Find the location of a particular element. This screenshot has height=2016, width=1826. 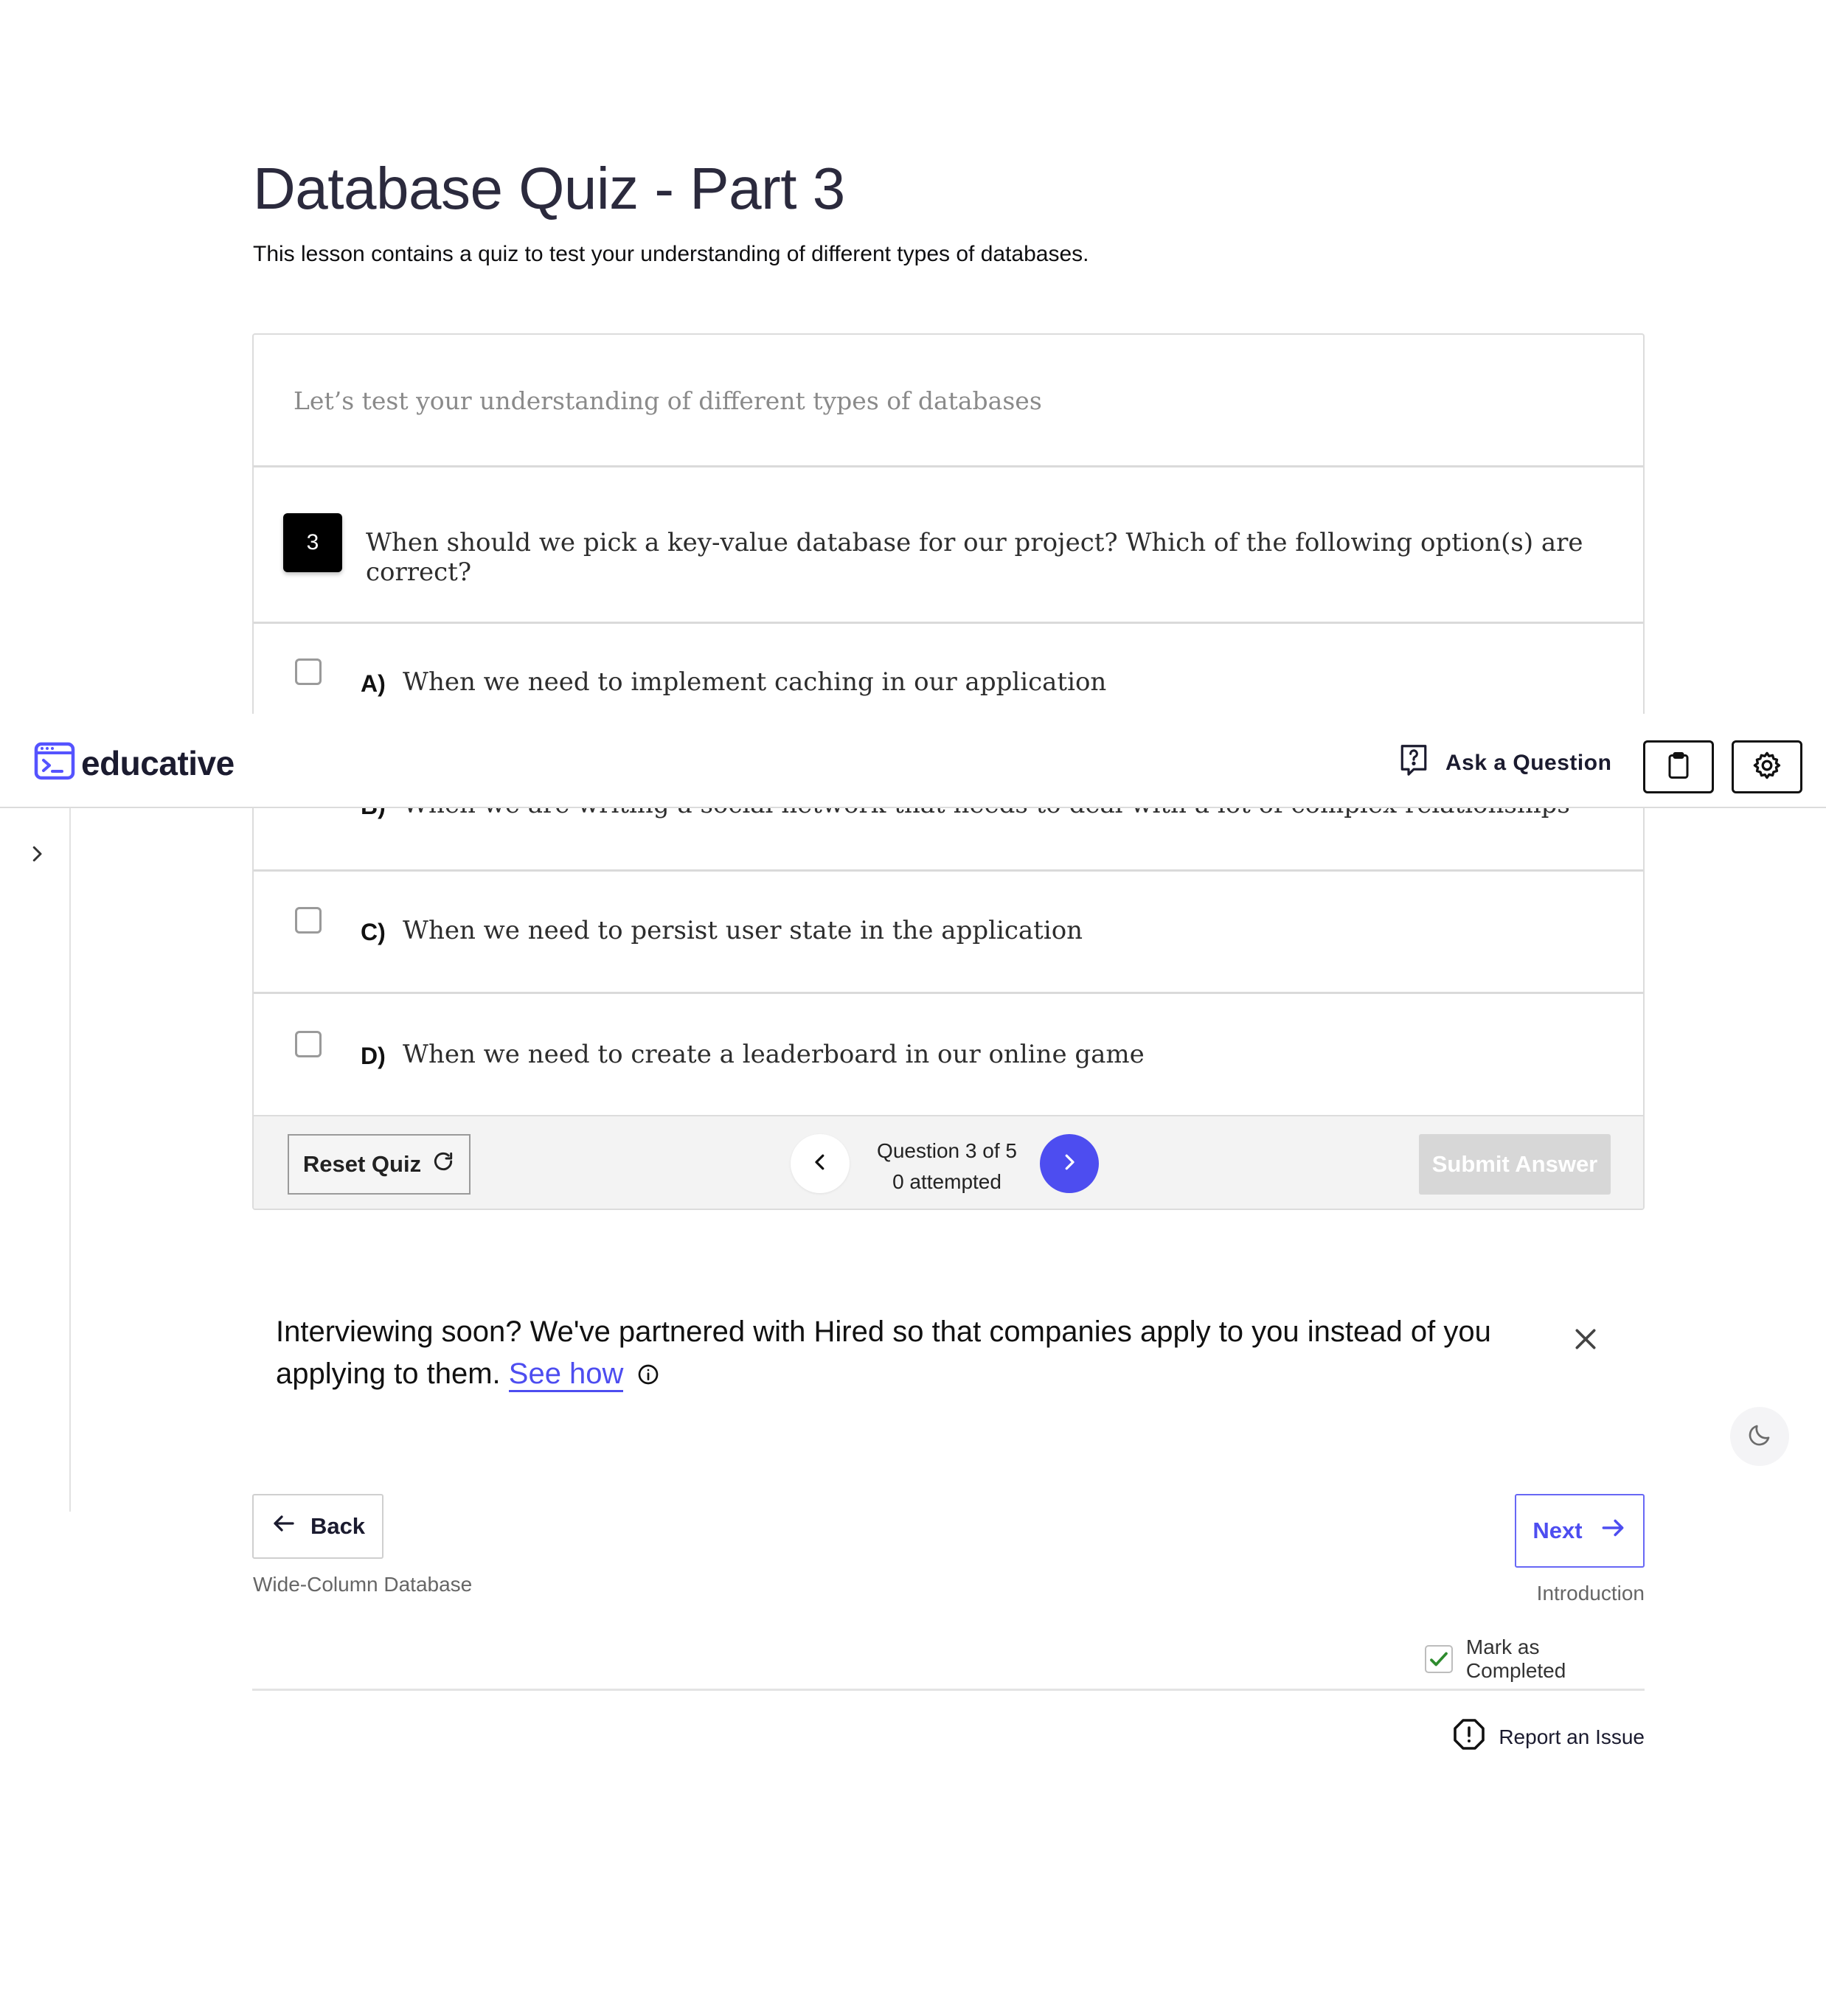

submit-answer-button: Submit Answer is located at coordinates (1515, 1165).